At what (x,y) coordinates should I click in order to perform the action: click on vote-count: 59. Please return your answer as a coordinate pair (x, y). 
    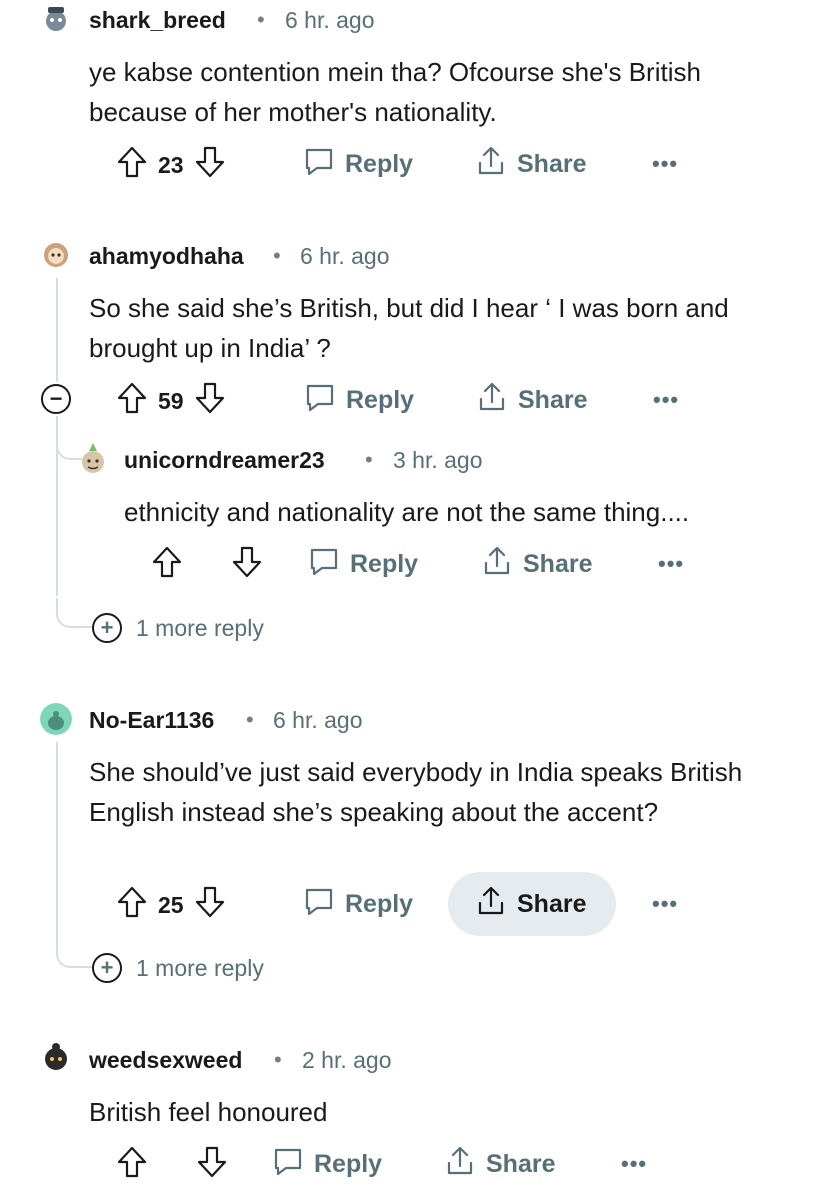
    Looking at the image, I should click on (171, 401).